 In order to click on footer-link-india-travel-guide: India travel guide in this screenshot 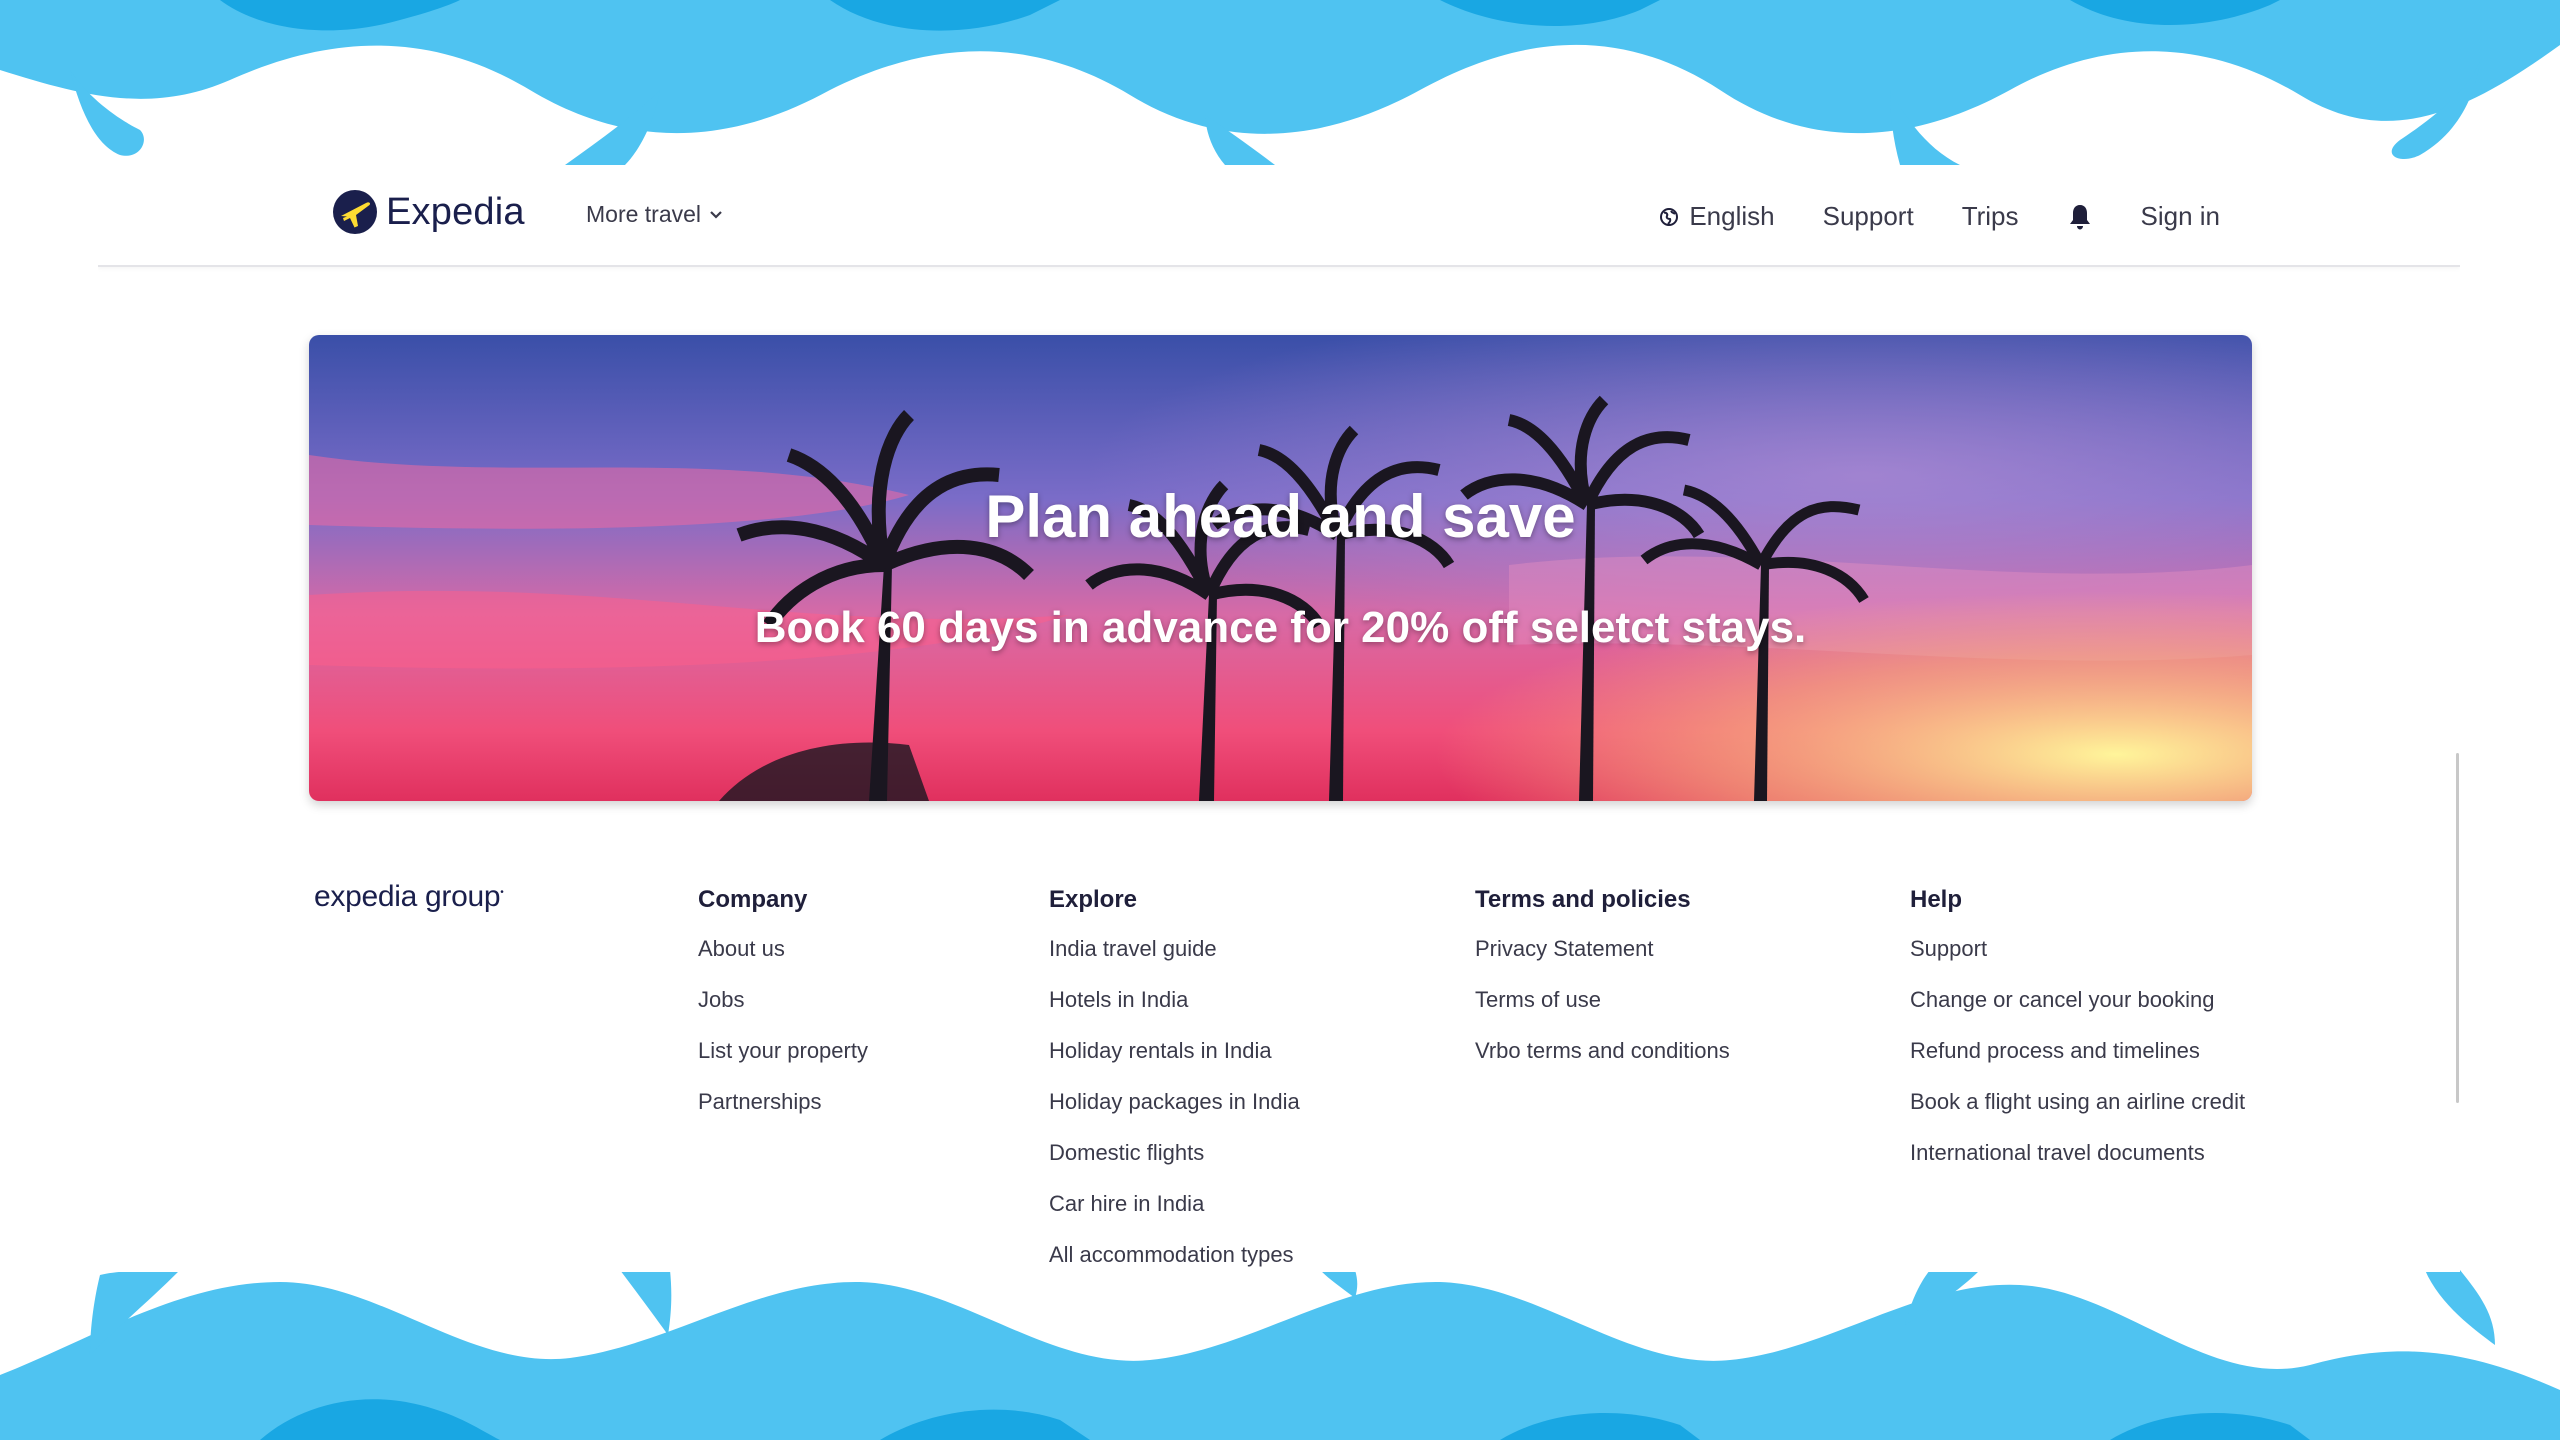, I will do `click(1174, 961)`.